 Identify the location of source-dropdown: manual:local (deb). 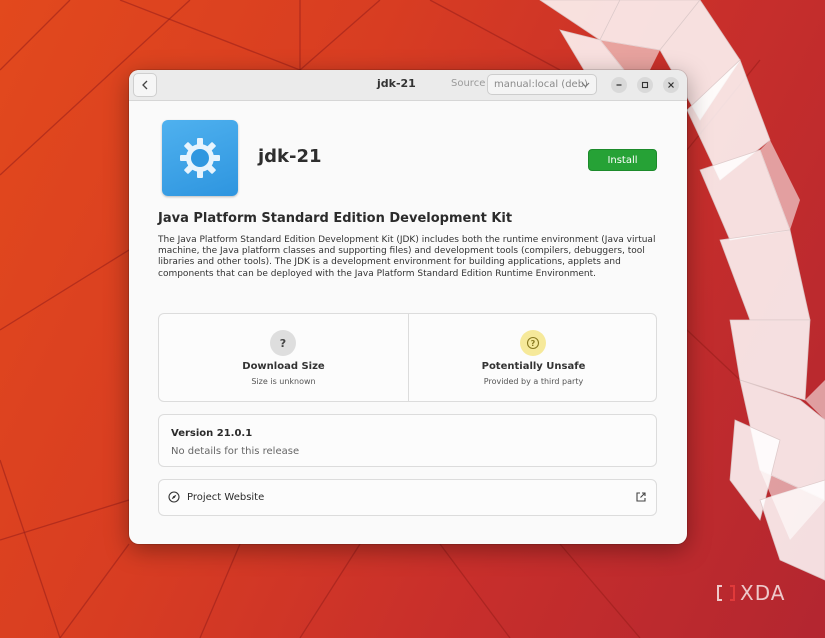
(542, 84).